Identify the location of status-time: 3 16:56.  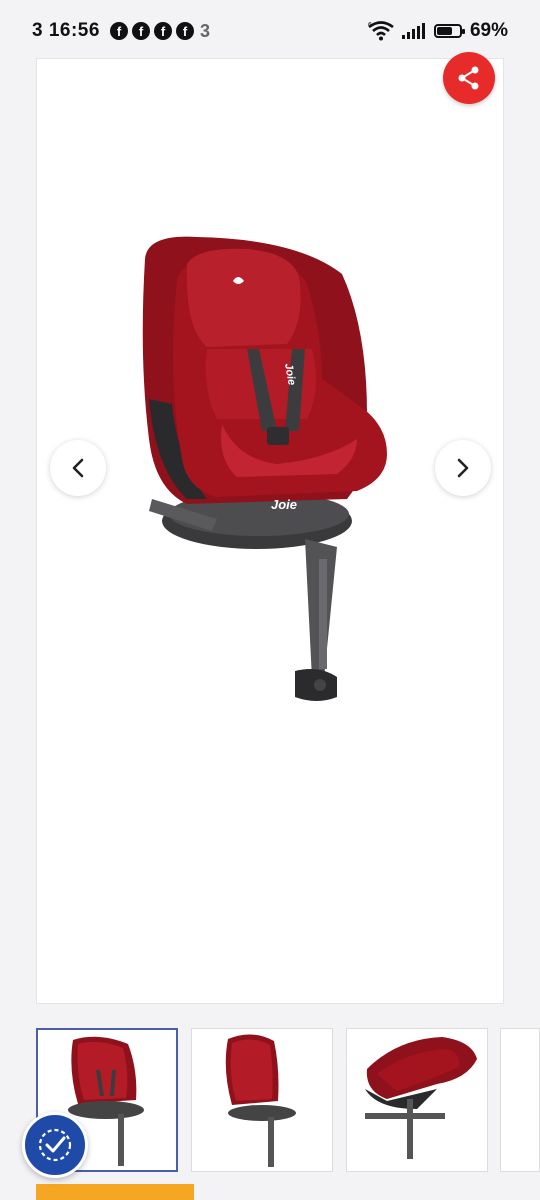
(66, 30).